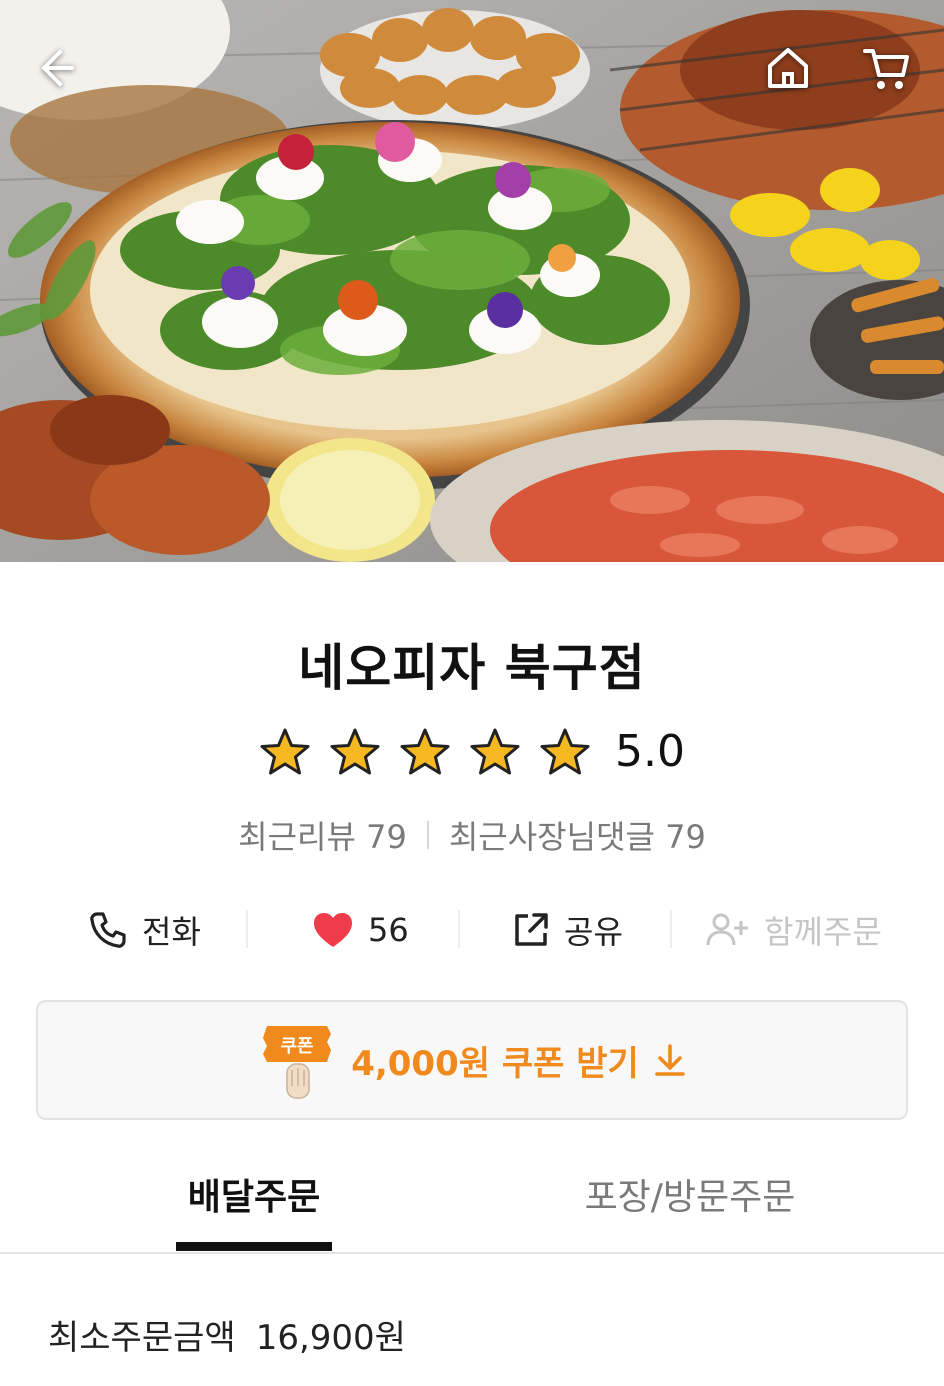  I want to click on recent-owner-replies-link: 최근사장님댓글 79, so click(577, 835).